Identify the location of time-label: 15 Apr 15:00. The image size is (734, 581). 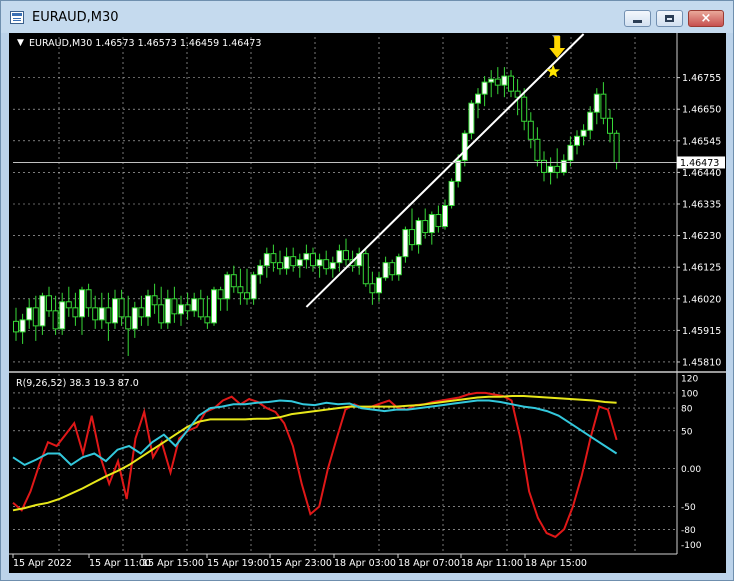
(173, 563).